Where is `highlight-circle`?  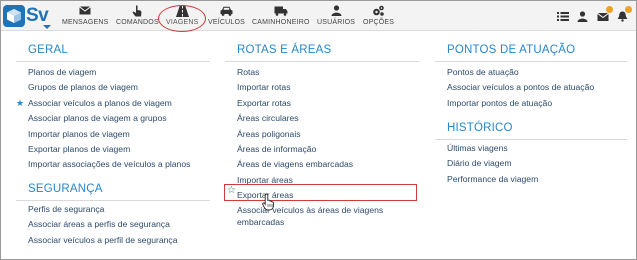 highlight-circle is located at coordinates (182, 18).